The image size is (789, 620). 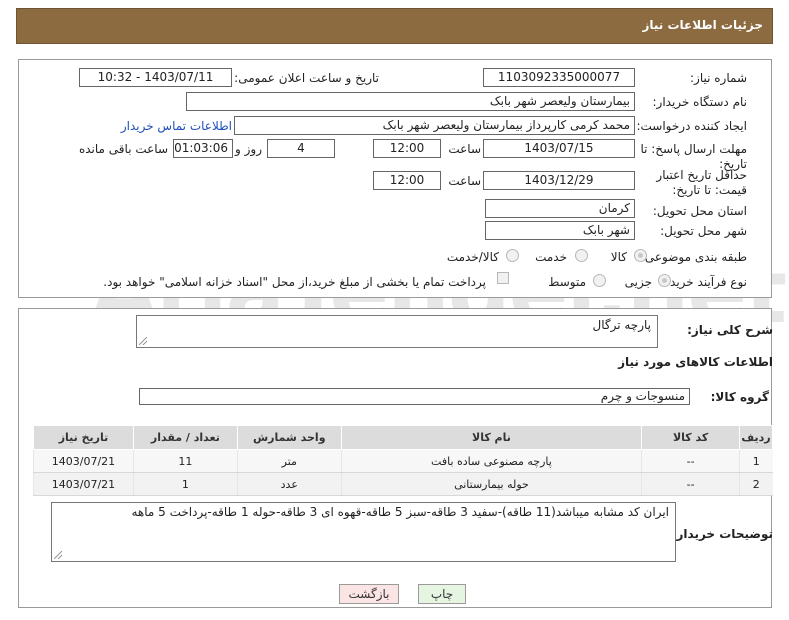 What do you see at coordinates (289, 437) in the screenshot?
I see `col-header-unit: واحد شمارش` at bounding box center [289, 437].